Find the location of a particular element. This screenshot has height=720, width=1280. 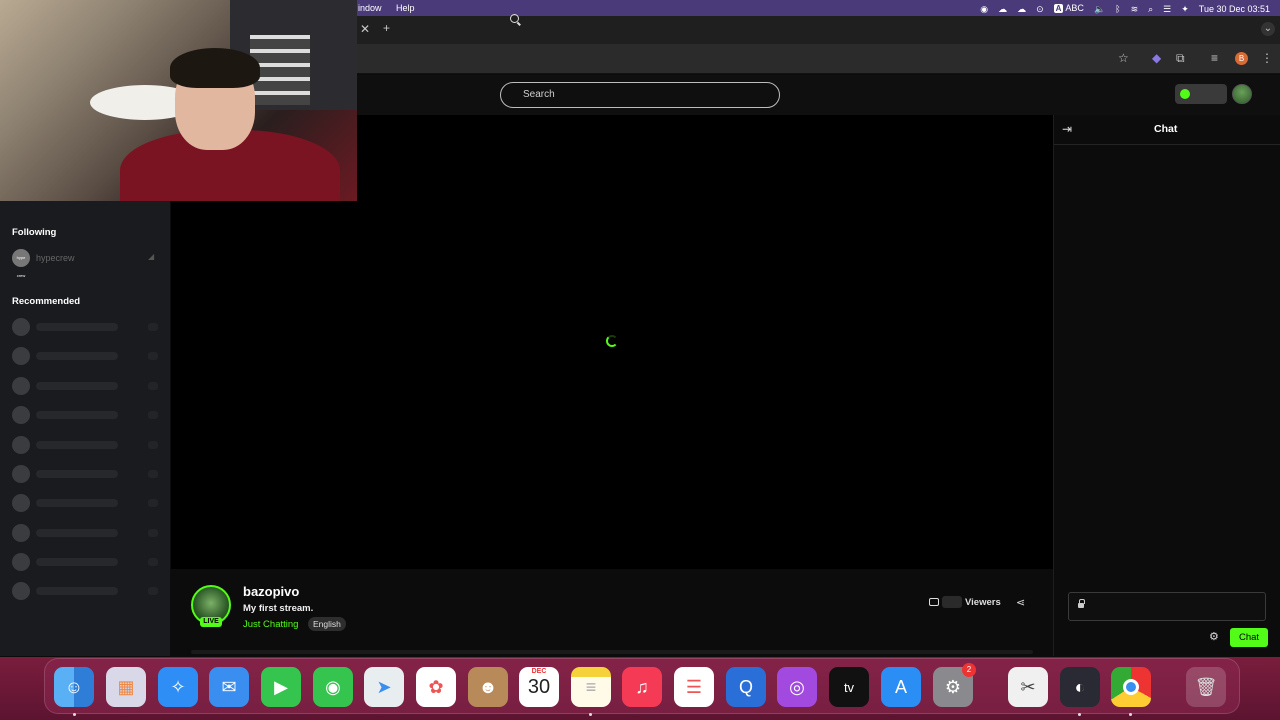

language-tag: English is located at coordinates (327, 624).